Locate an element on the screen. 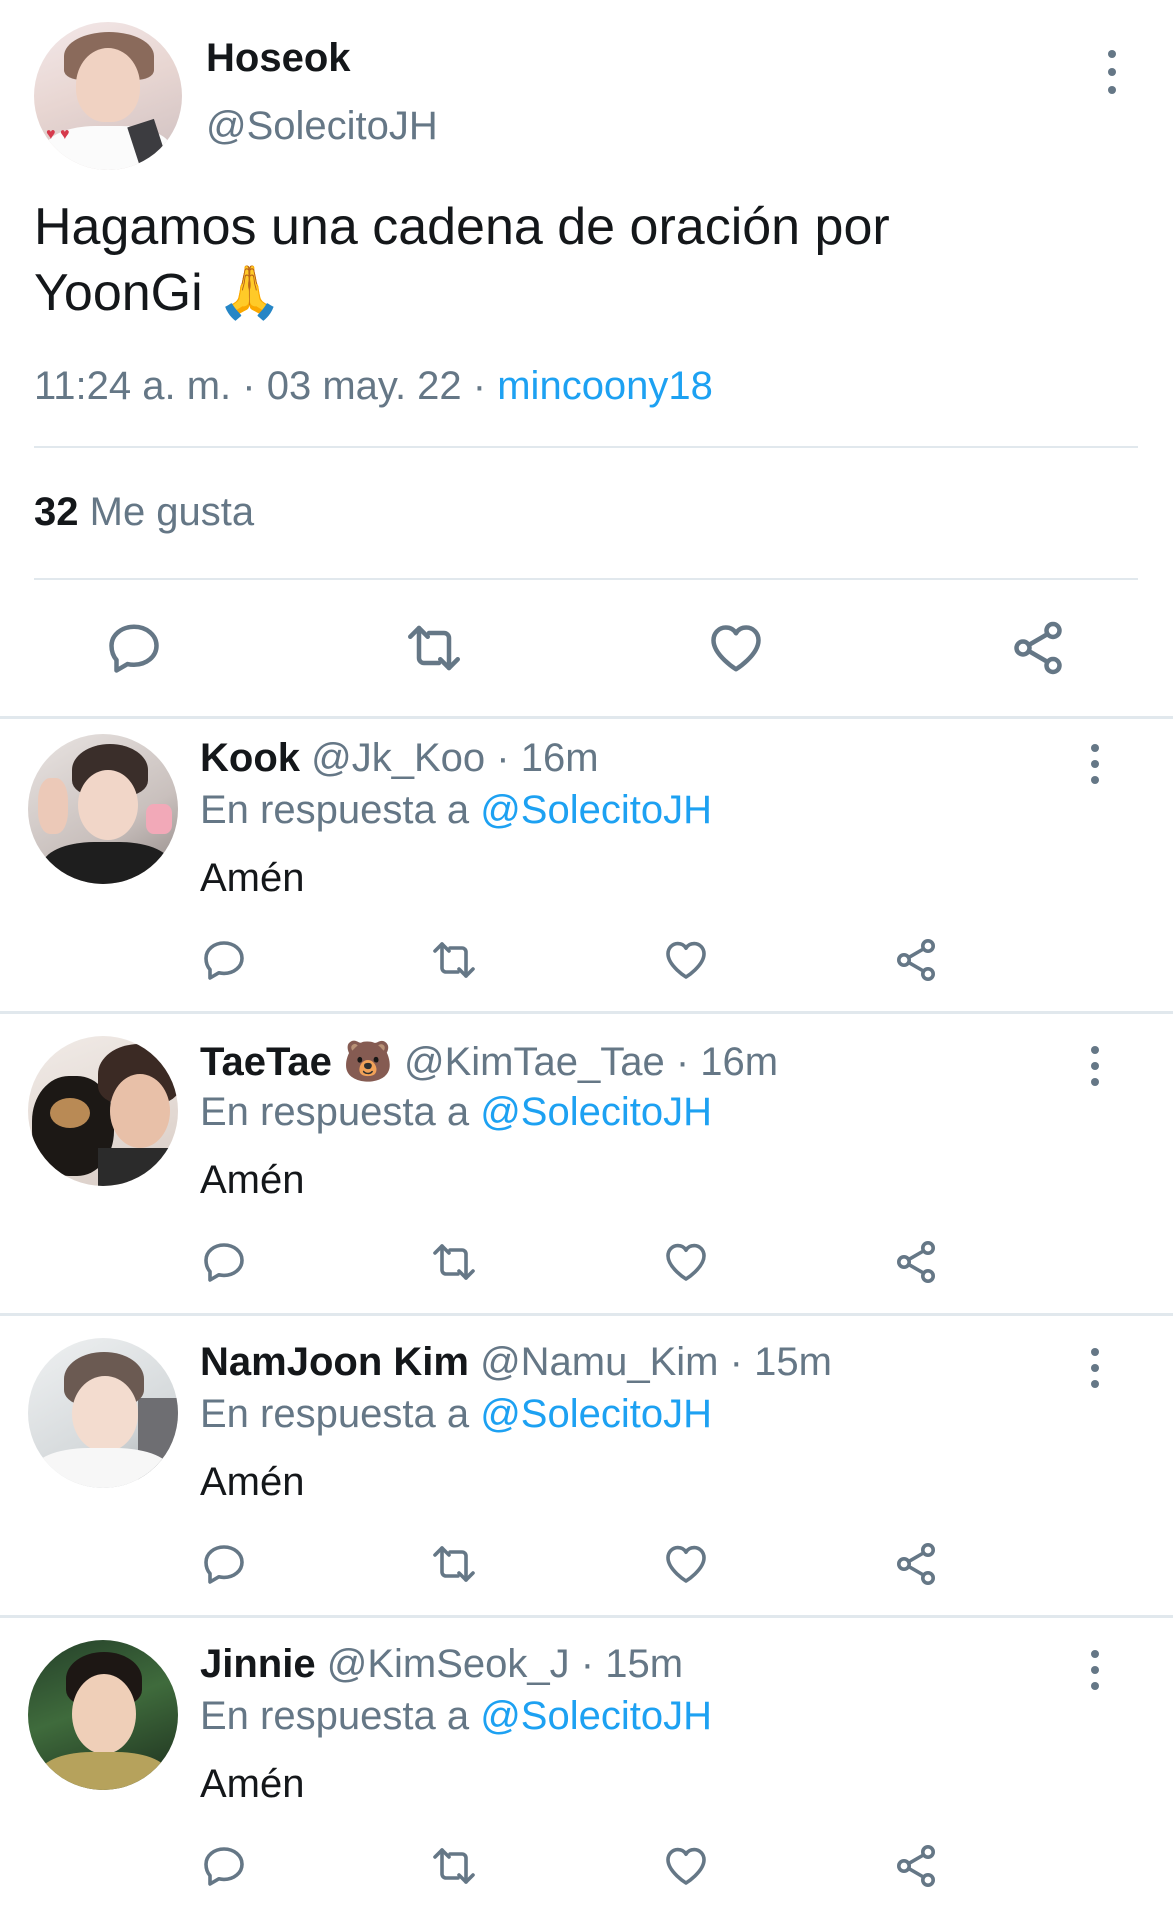 Image resolution: width=1173 pixels, height=1920 pixels. reply-prefix: En respuesta a is located at coordinates (335, 1112).